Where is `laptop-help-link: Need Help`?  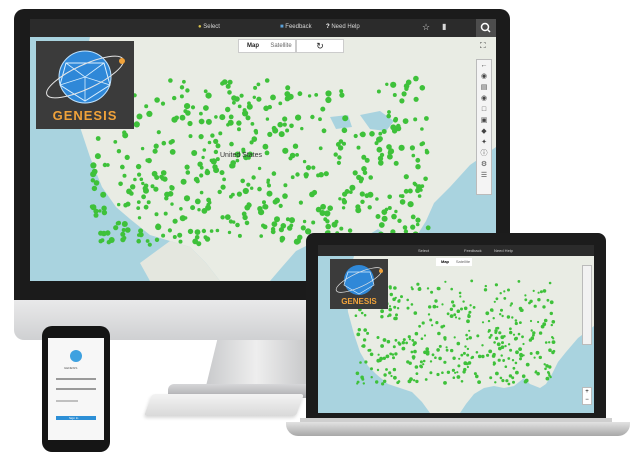
laptop-help-link: Need Help is located at coordinates (503, 250).